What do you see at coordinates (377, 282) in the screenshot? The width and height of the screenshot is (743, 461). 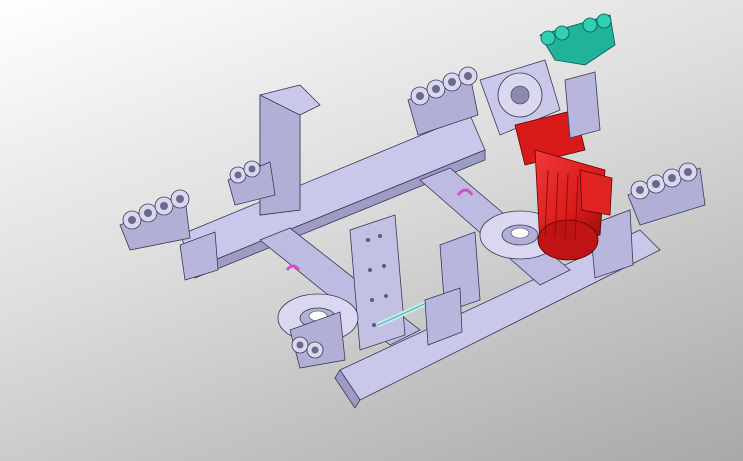 I see `center-mount-plate` at bounding box center [377, 282].